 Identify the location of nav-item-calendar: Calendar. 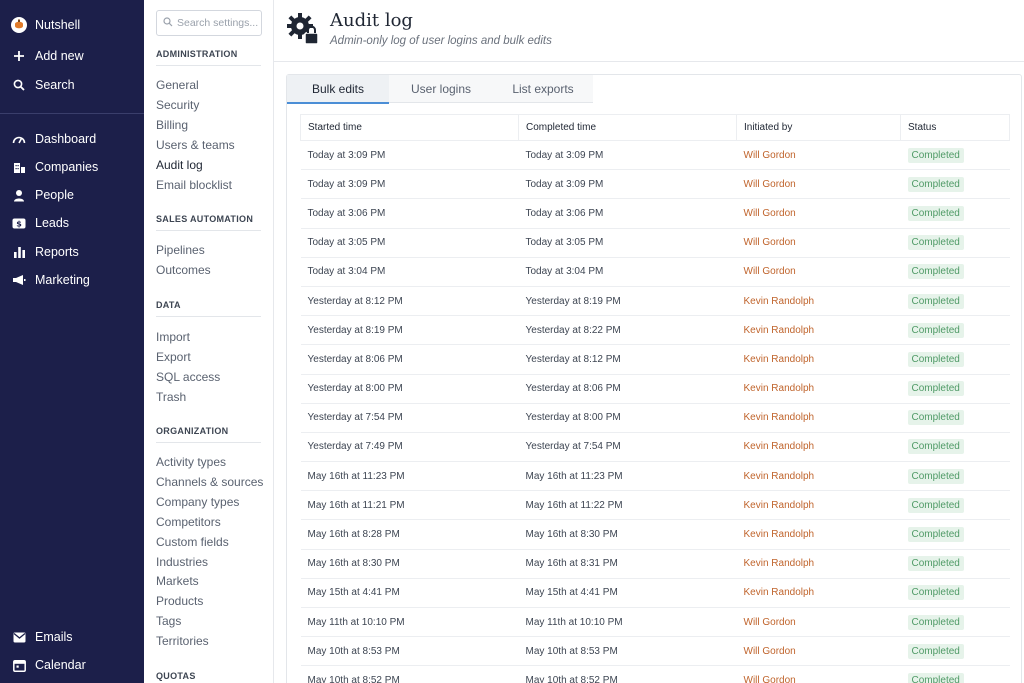
(72, 665).